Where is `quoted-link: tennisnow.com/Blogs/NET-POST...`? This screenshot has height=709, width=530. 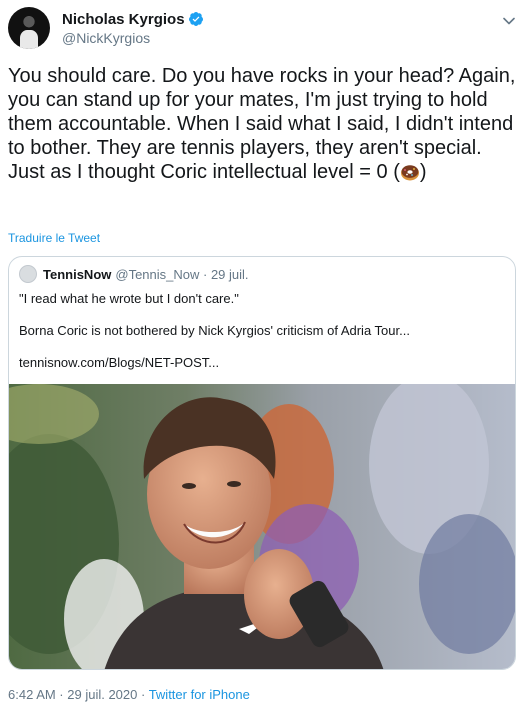 quoted-link: tennisnow.com/Blogs/NET-POST... is located at coordinates (119, 362).